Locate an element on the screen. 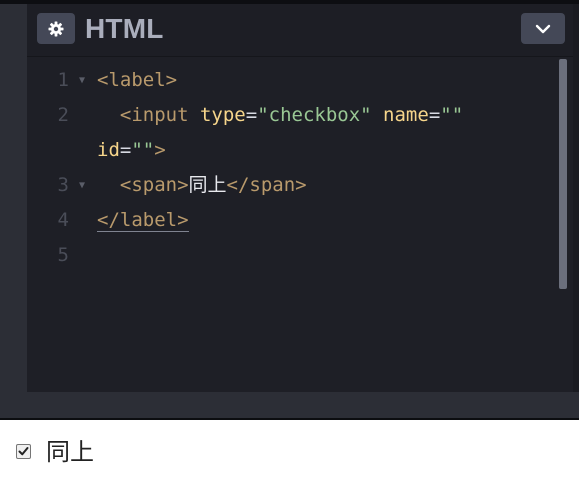  vertical-scrollbar is located at coordinates (563, 174).